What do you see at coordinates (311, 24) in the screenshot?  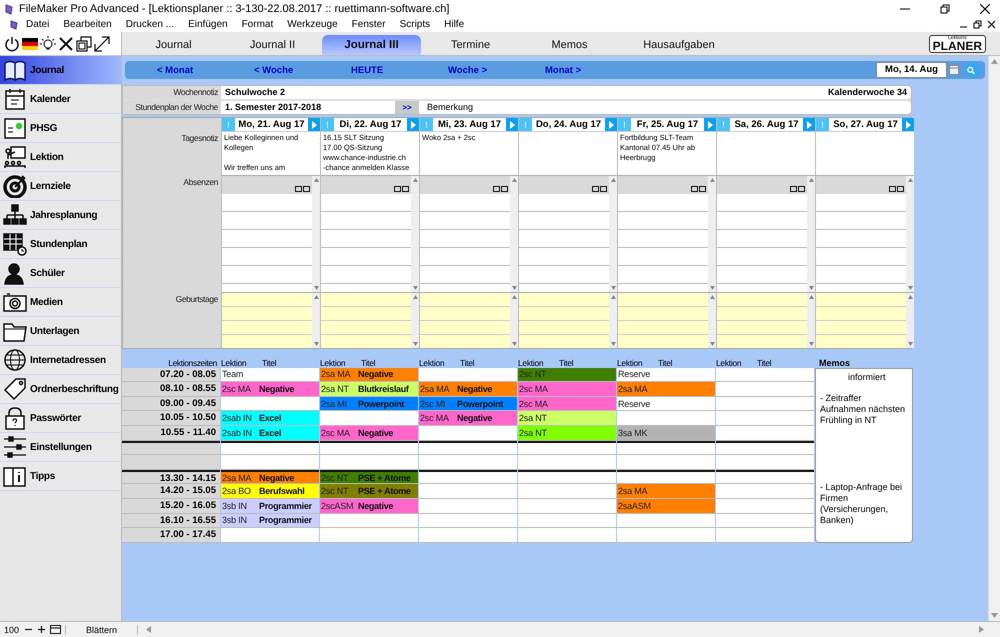 I see `menu-item: Werkzeuge` at bounding box center [311, 24].